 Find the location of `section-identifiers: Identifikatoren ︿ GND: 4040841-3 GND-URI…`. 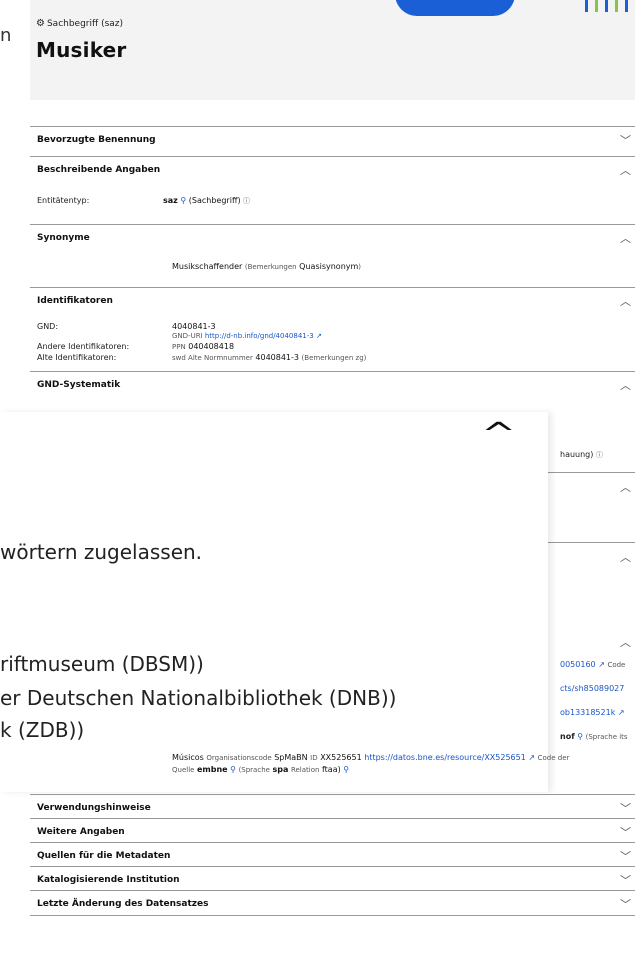

section-identifiers: Identifikatoren ︿ GND: 4040841-3 GND-URI… is located at coordinates (332, 329).